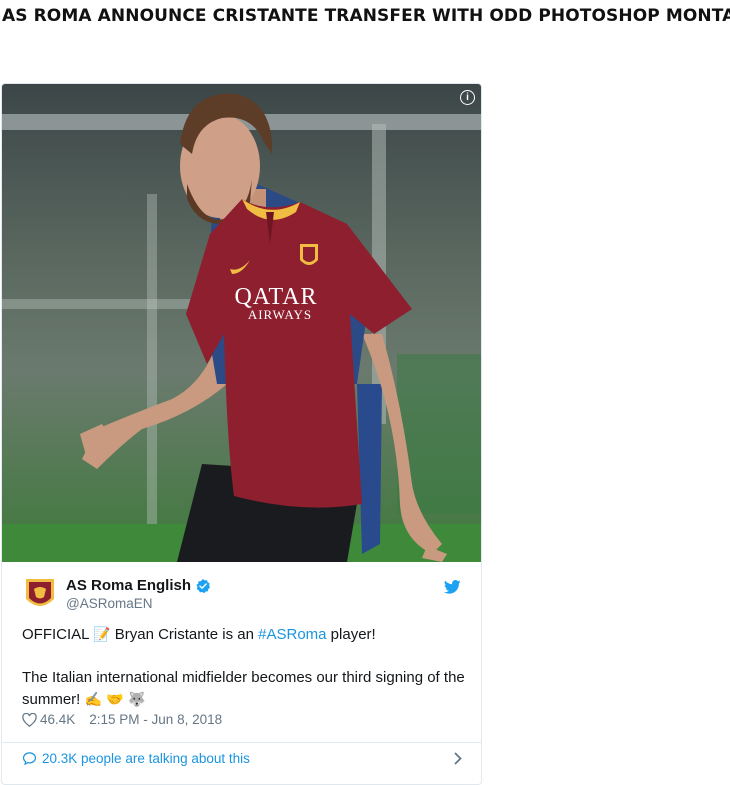 The width and height of the screenshot is (730, 785). I want to click on author-display-name: AS Roma English, so click(129, 585).